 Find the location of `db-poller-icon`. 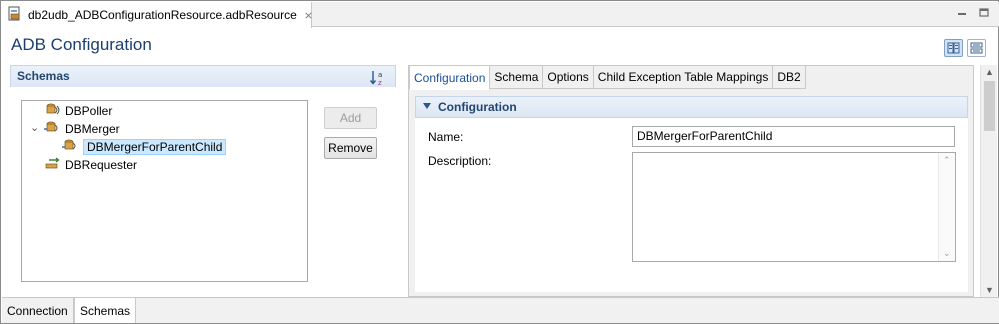

db-poller-icon is located at coordinates (52, 111).